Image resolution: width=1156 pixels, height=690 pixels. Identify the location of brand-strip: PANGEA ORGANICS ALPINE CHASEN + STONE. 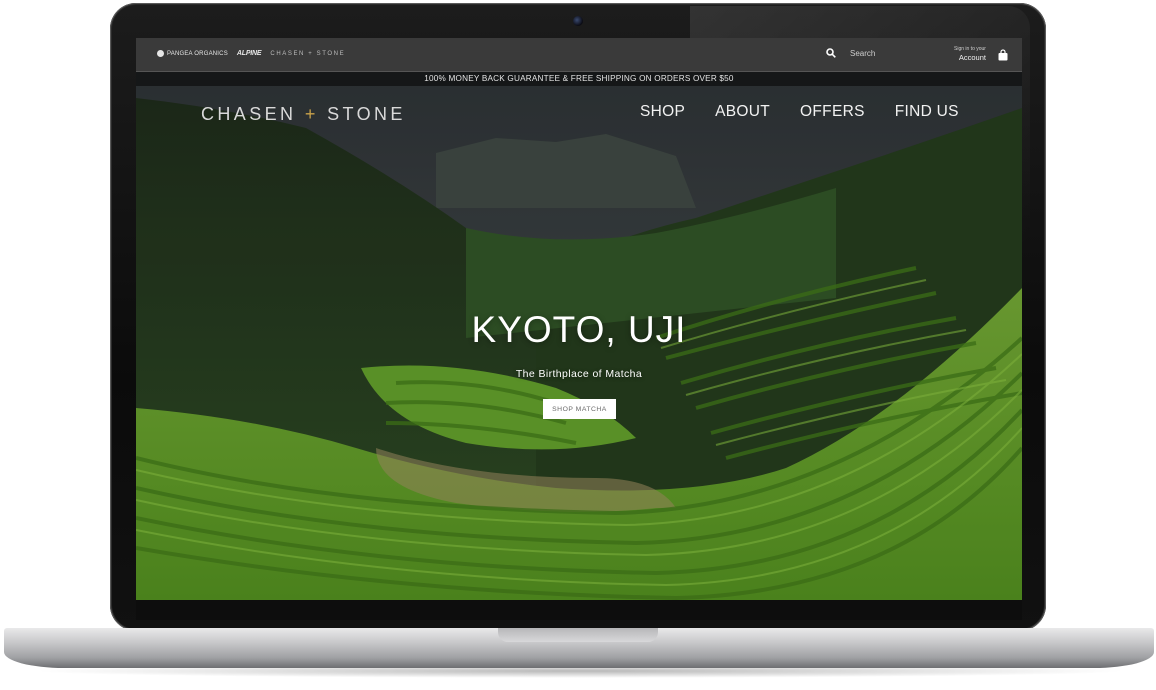
(251, 53).